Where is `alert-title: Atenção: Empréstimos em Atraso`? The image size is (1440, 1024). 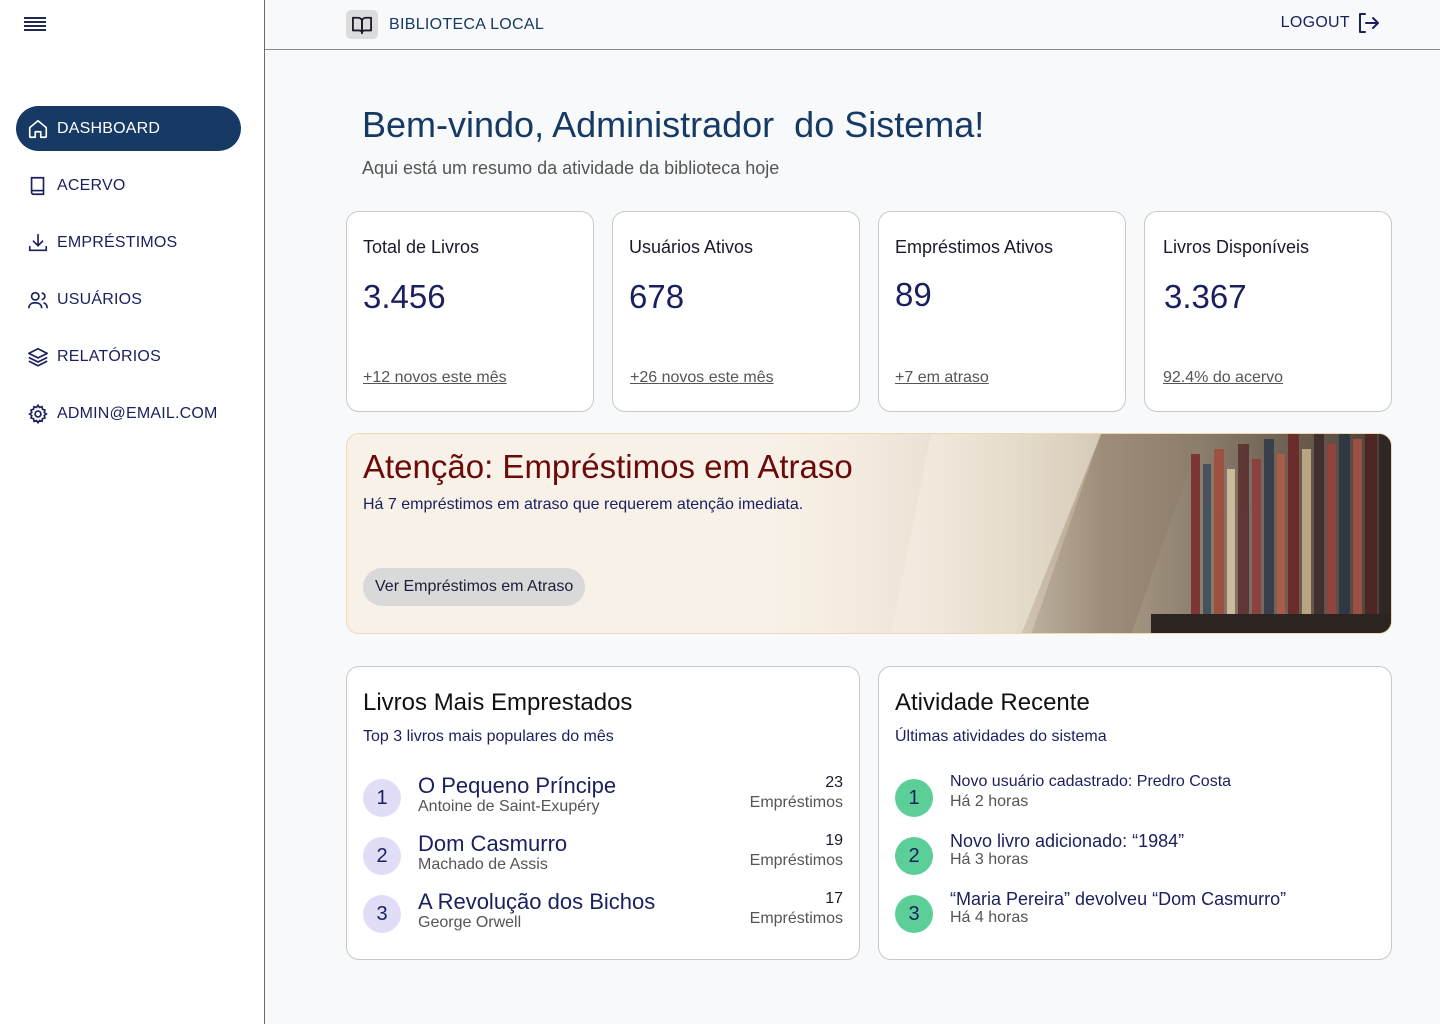 alert-title: Atenção: Empréstimos em Atraso is located at coordinates (608, 466).